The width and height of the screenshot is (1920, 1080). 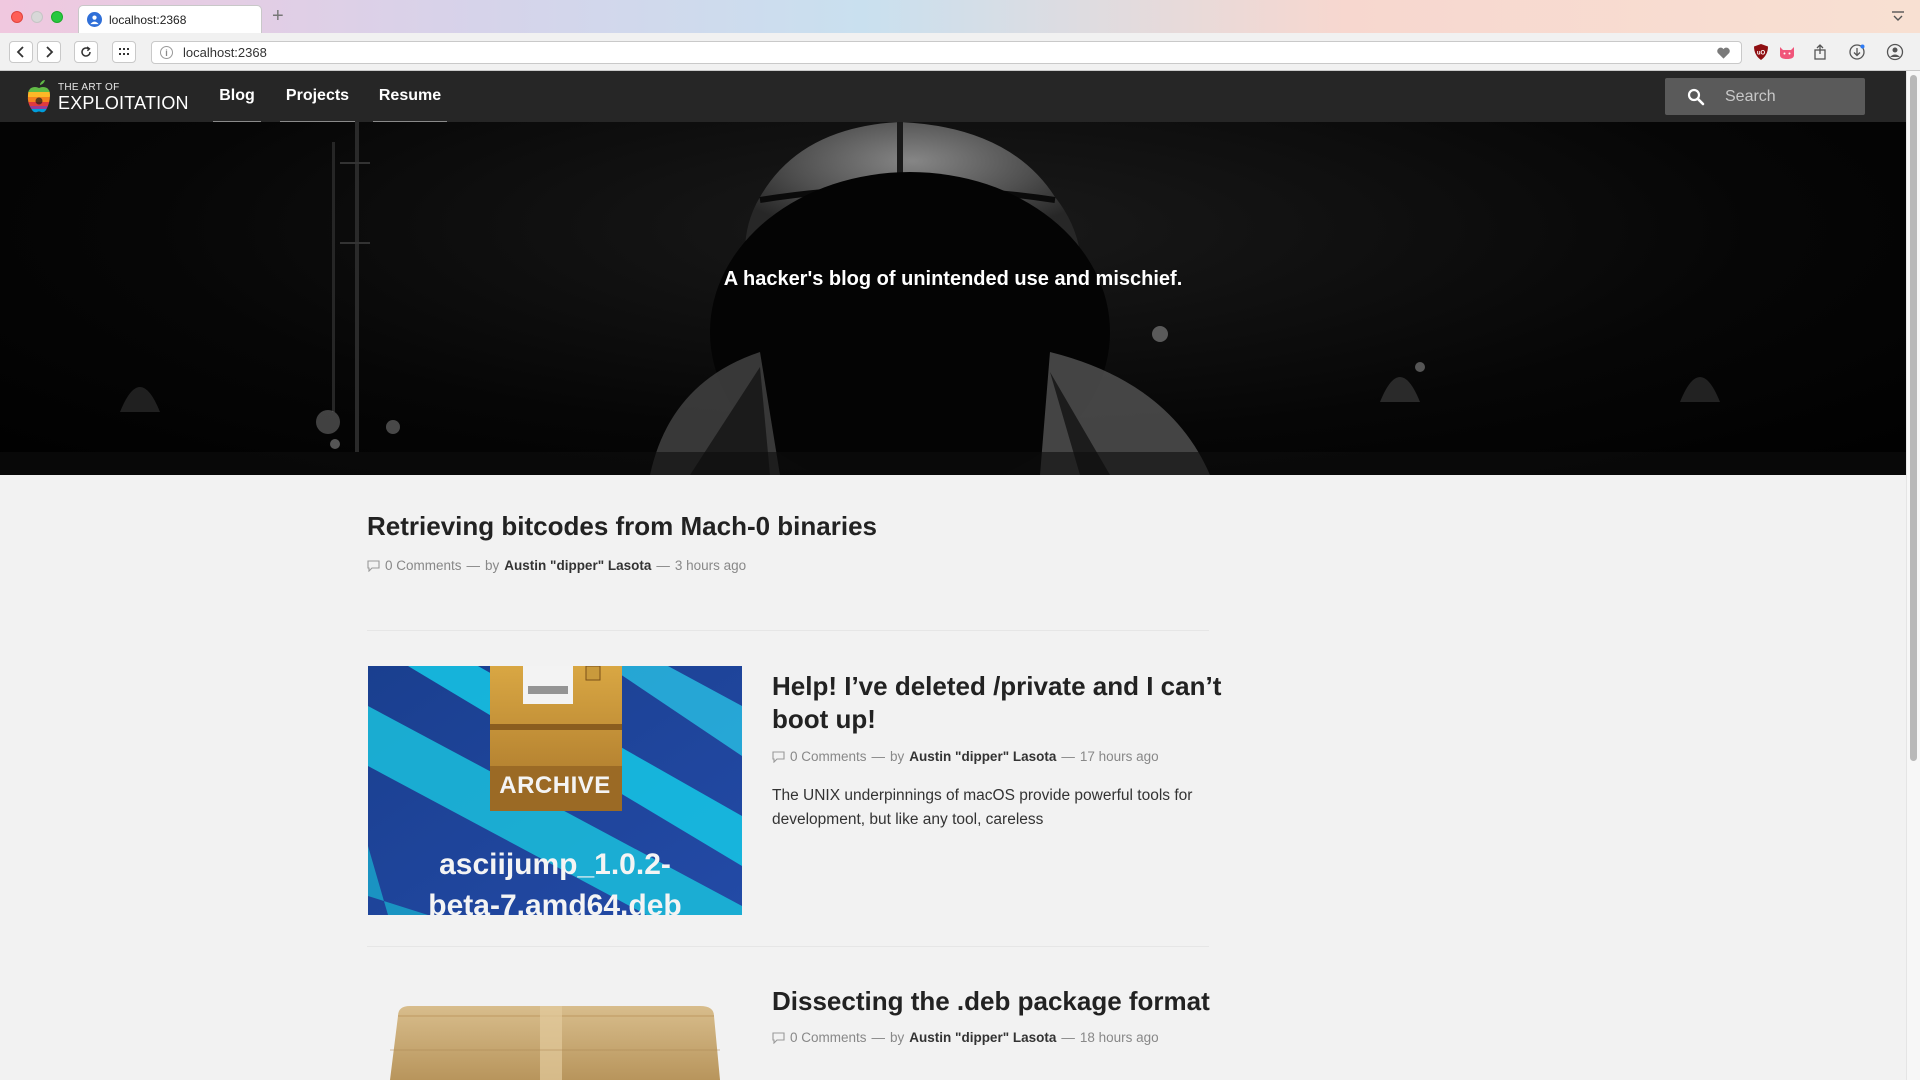 I want to click on nav-blog: Blog, so click(x=237, y=96).